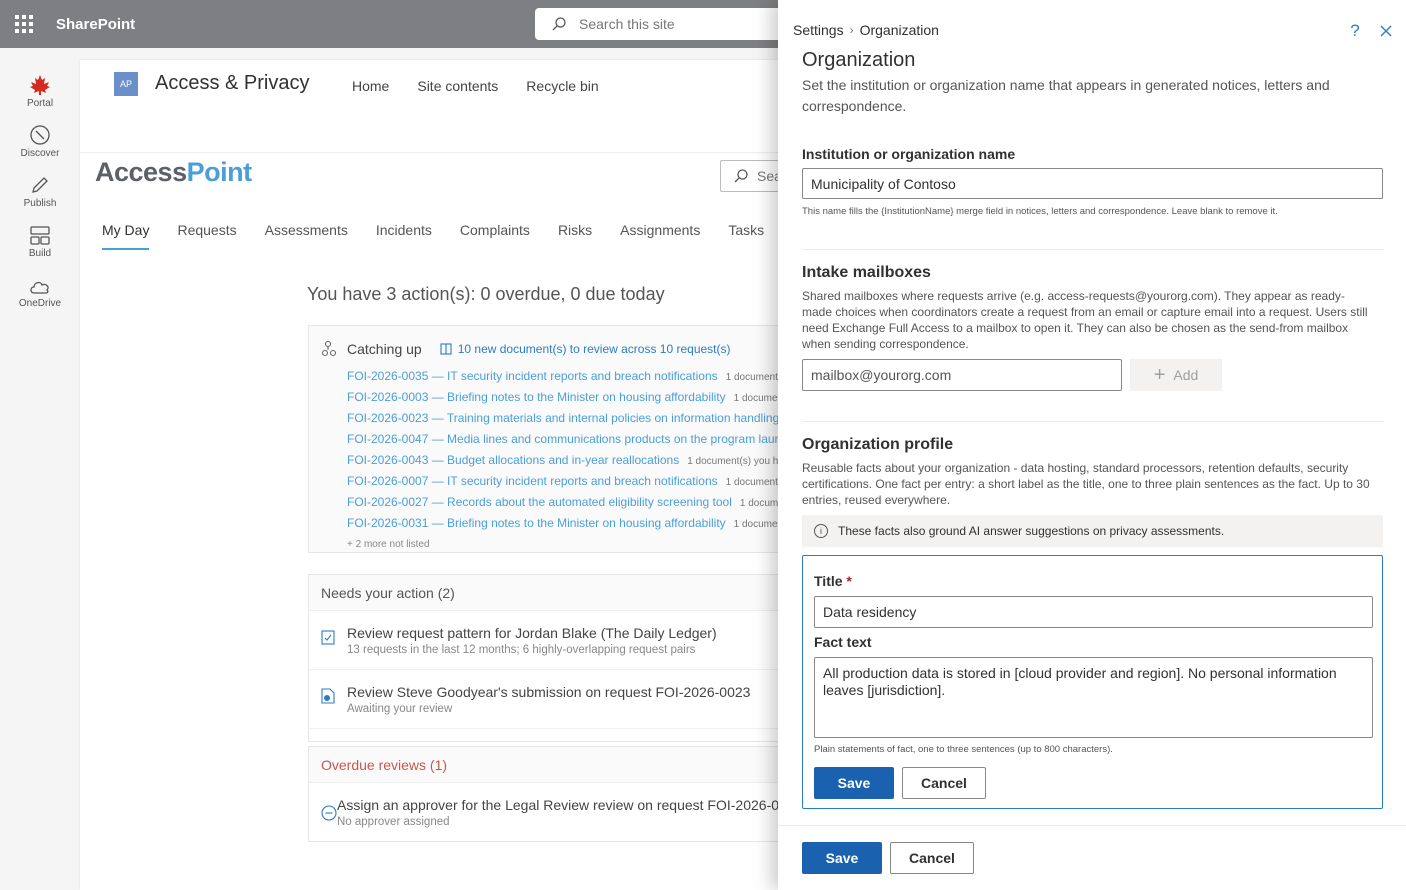 This screenshot has height=890, width=1406. I want to click on site-search-placeholder: Search this site, so click(627, 24).